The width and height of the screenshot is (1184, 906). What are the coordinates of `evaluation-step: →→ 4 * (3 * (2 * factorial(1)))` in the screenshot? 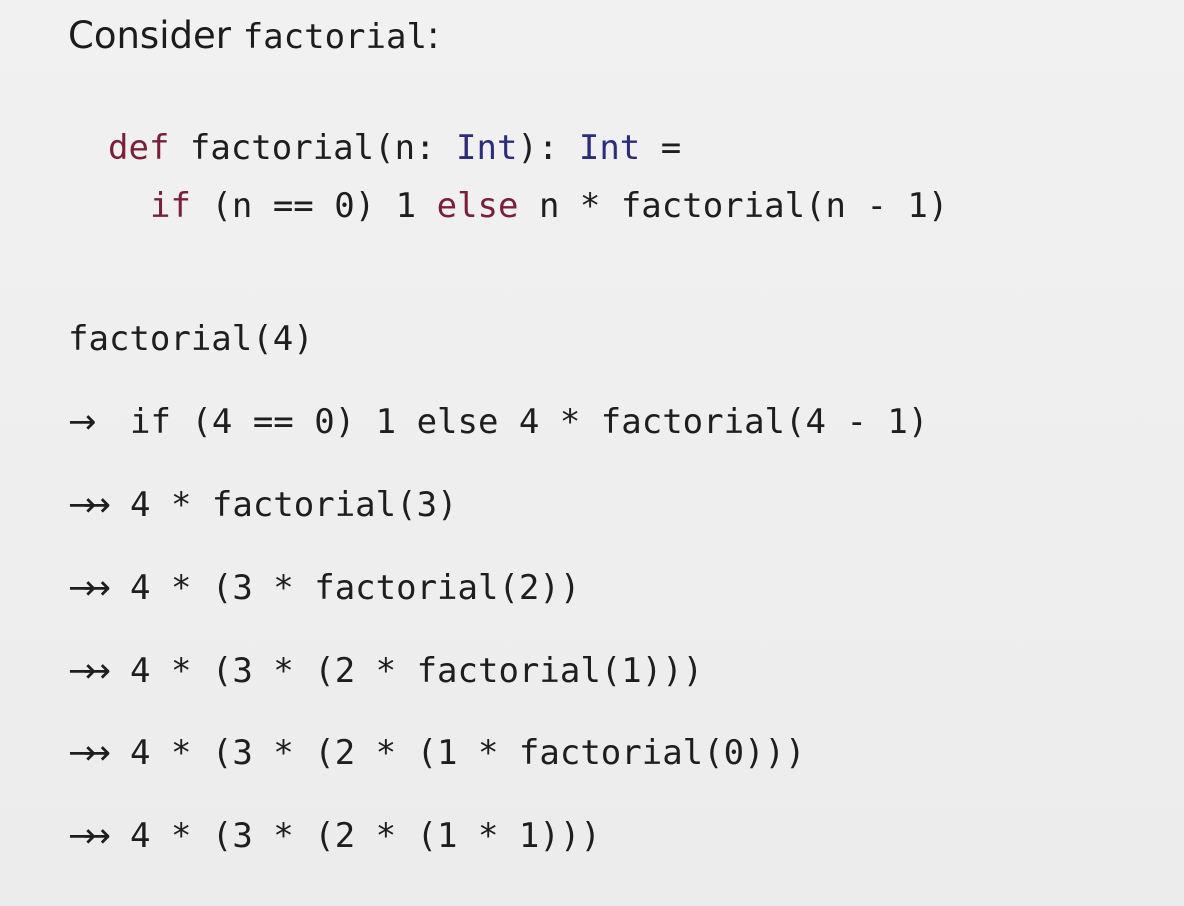 It's located at (385, 671).